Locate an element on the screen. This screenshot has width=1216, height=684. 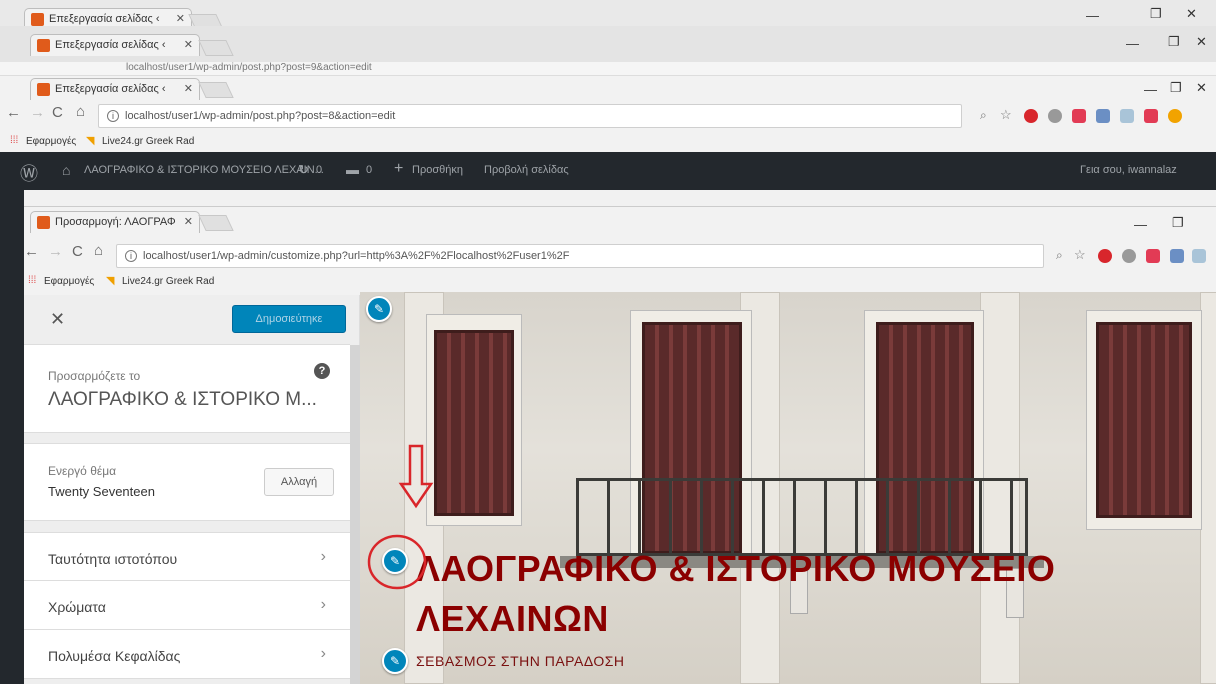
circle-annotation is located at coordinates (397, 562).